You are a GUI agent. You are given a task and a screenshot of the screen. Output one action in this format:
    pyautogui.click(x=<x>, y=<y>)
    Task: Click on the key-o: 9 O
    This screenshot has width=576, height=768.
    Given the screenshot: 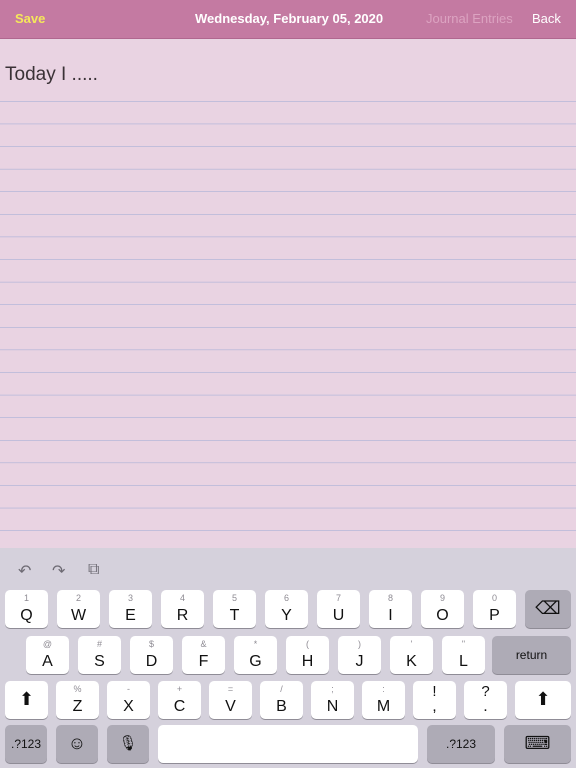 What is the action you would take?
    pyautogui.click(x=442, y=609)
    